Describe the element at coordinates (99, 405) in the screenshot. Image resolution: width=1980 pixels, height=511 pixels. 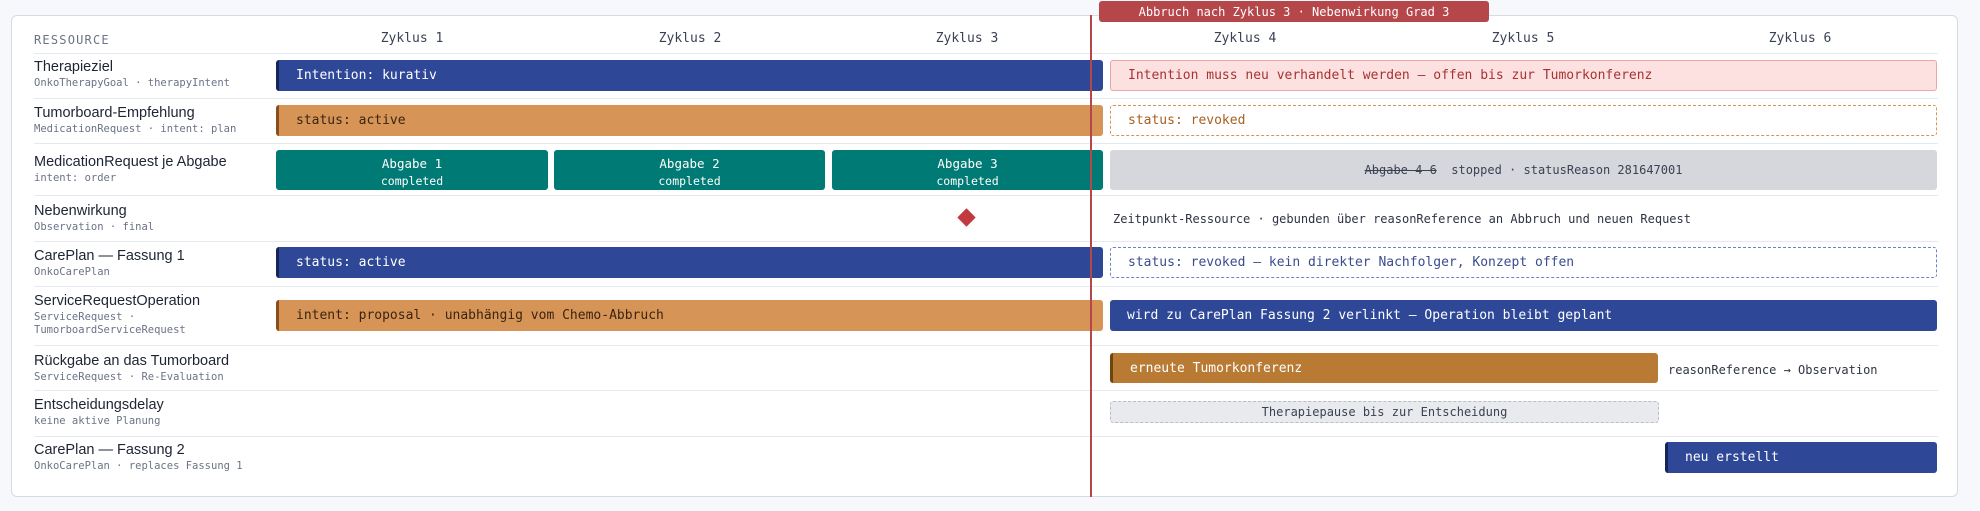
I see `row-title: Entscheidungsdelay` at that location.